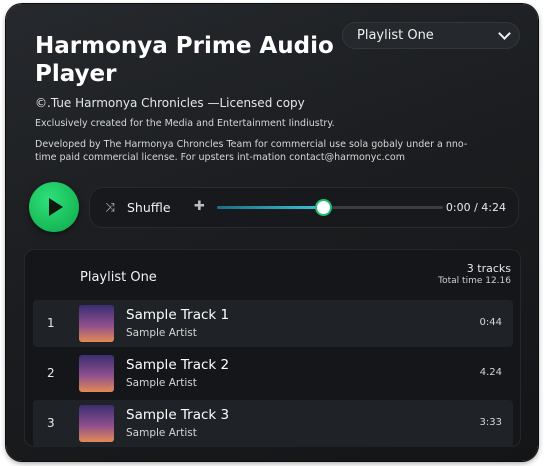 The image size is (544, 466). What do you see at coordinates (490, 372) in the screenshot?
I see `track-duration: 4.24` at bounding box center [490, 372].